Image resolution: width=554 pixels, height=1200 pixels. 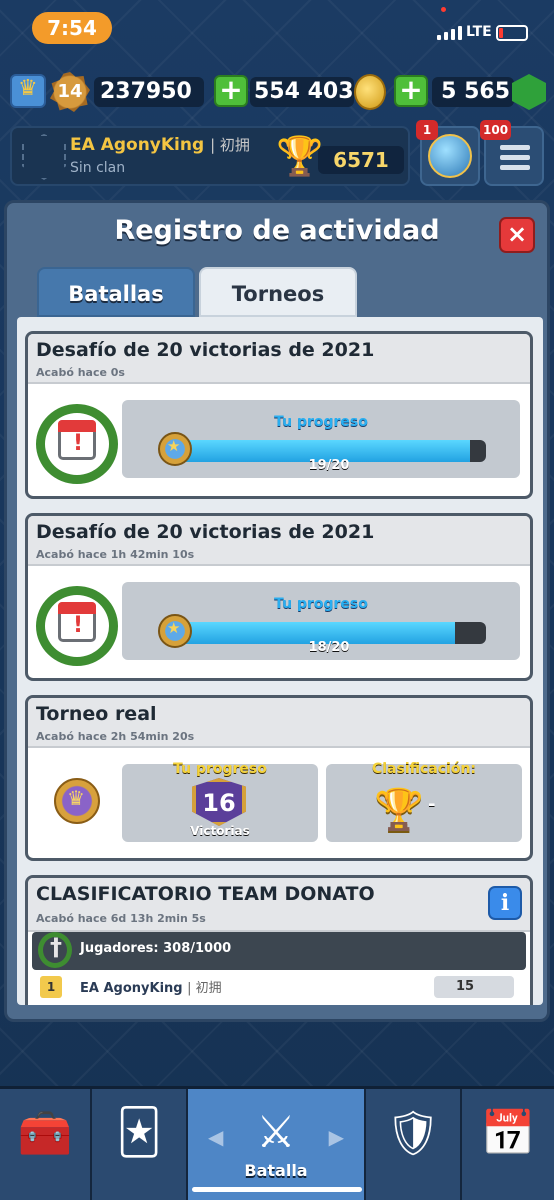 I want to click on hamburger-icon, so click(x=515, y=160).